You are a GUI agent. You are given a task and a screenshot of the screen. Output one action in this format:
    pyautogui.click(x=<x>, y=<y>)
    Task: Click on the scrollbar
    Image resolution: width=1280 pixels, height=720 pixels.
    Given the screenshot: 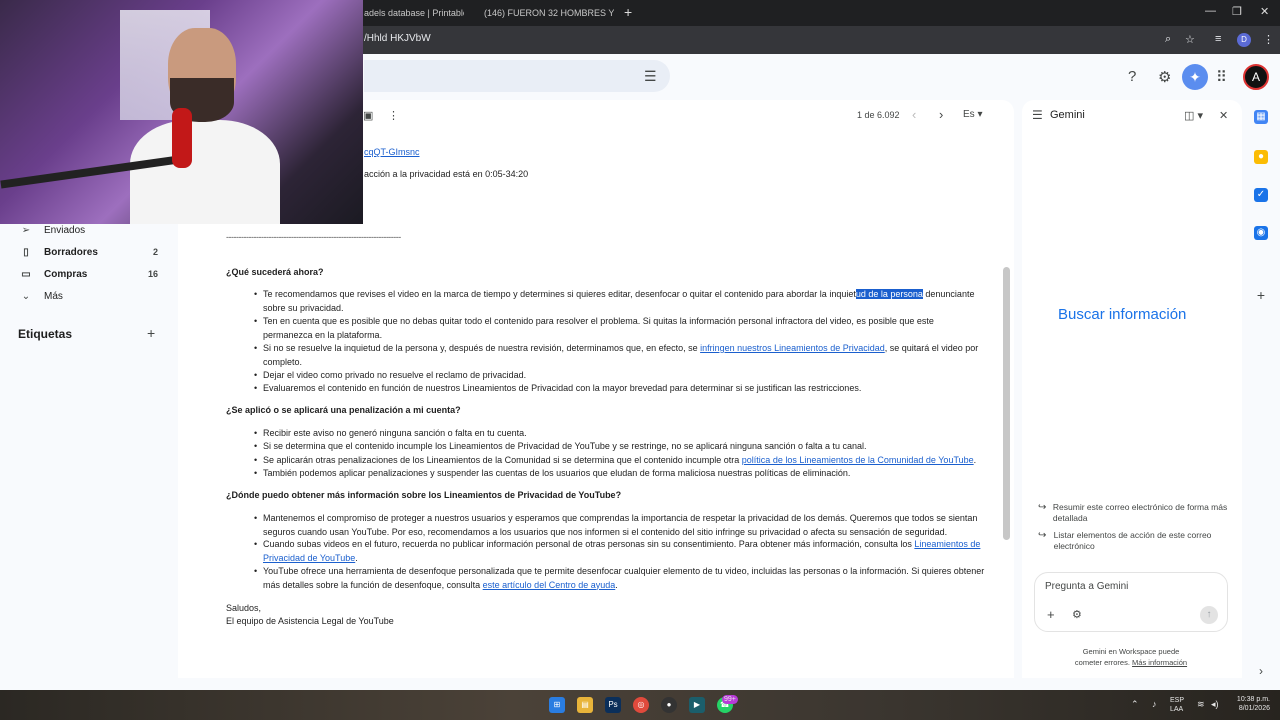 What is the action you would take?
    pyautogui.click(x=1006, y=403)
    